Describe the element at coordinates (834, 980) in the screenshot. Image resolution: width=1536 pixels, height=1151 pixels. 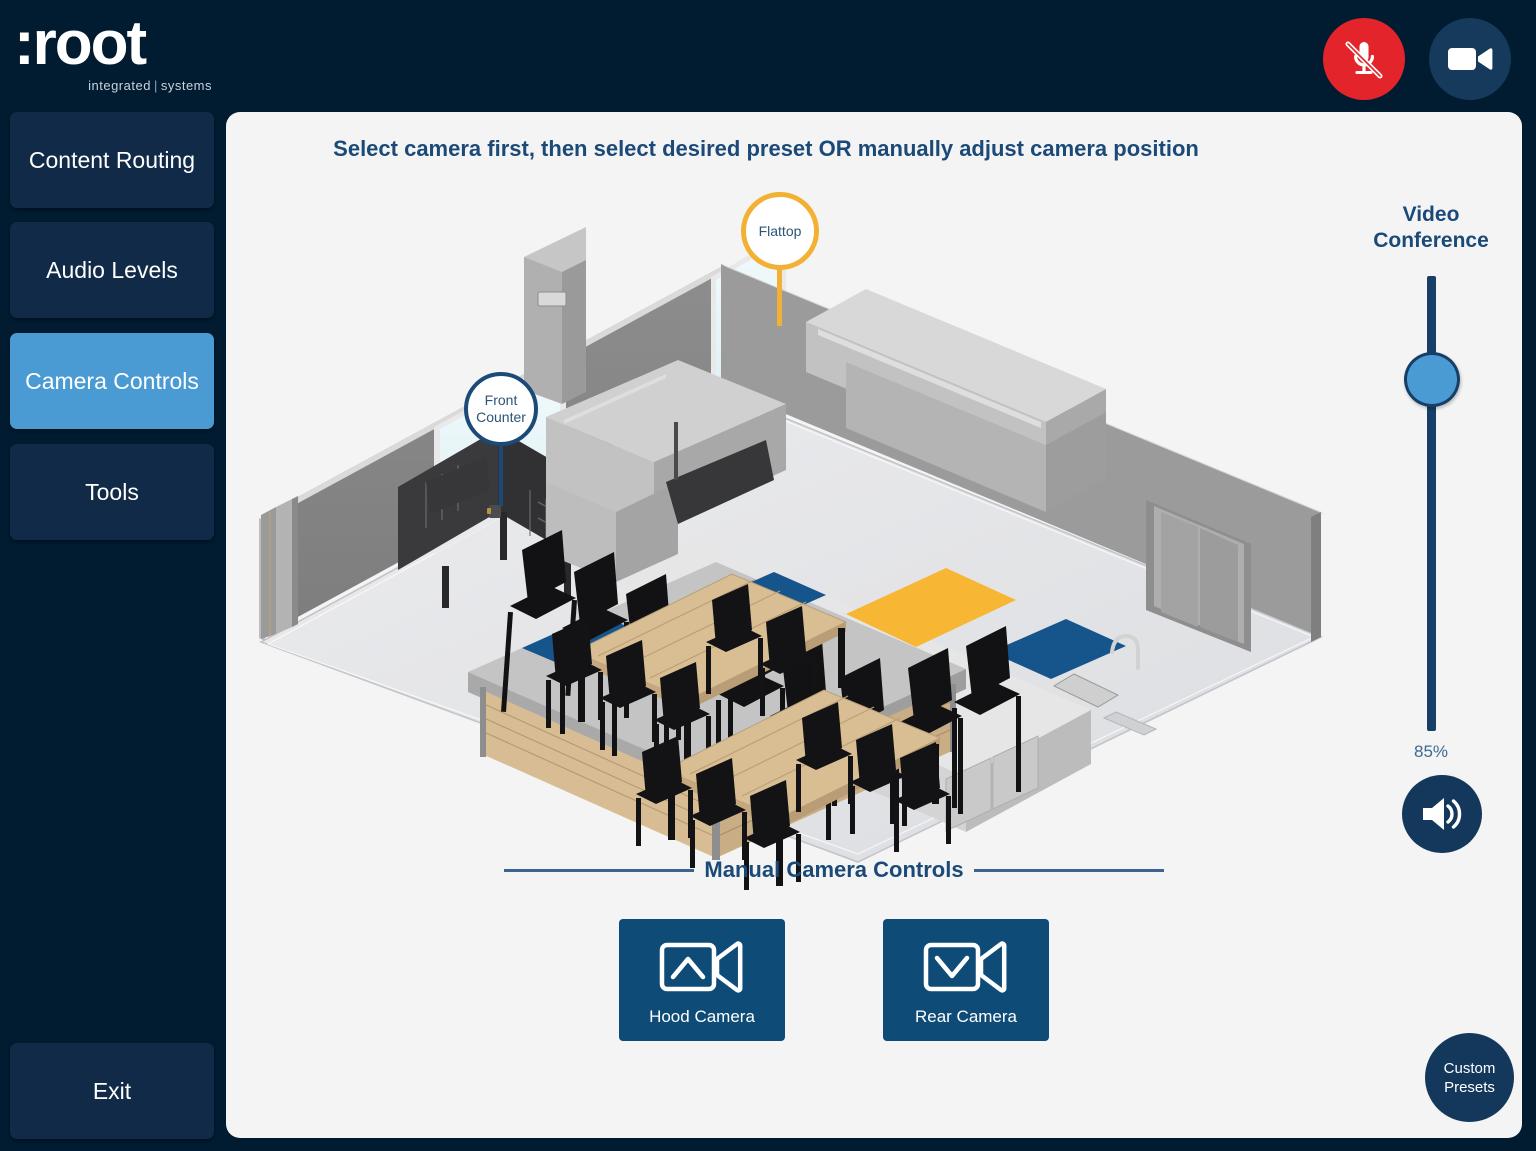
I see `manual-camera-buttons: Hood Camera Rear Camera` at that location.